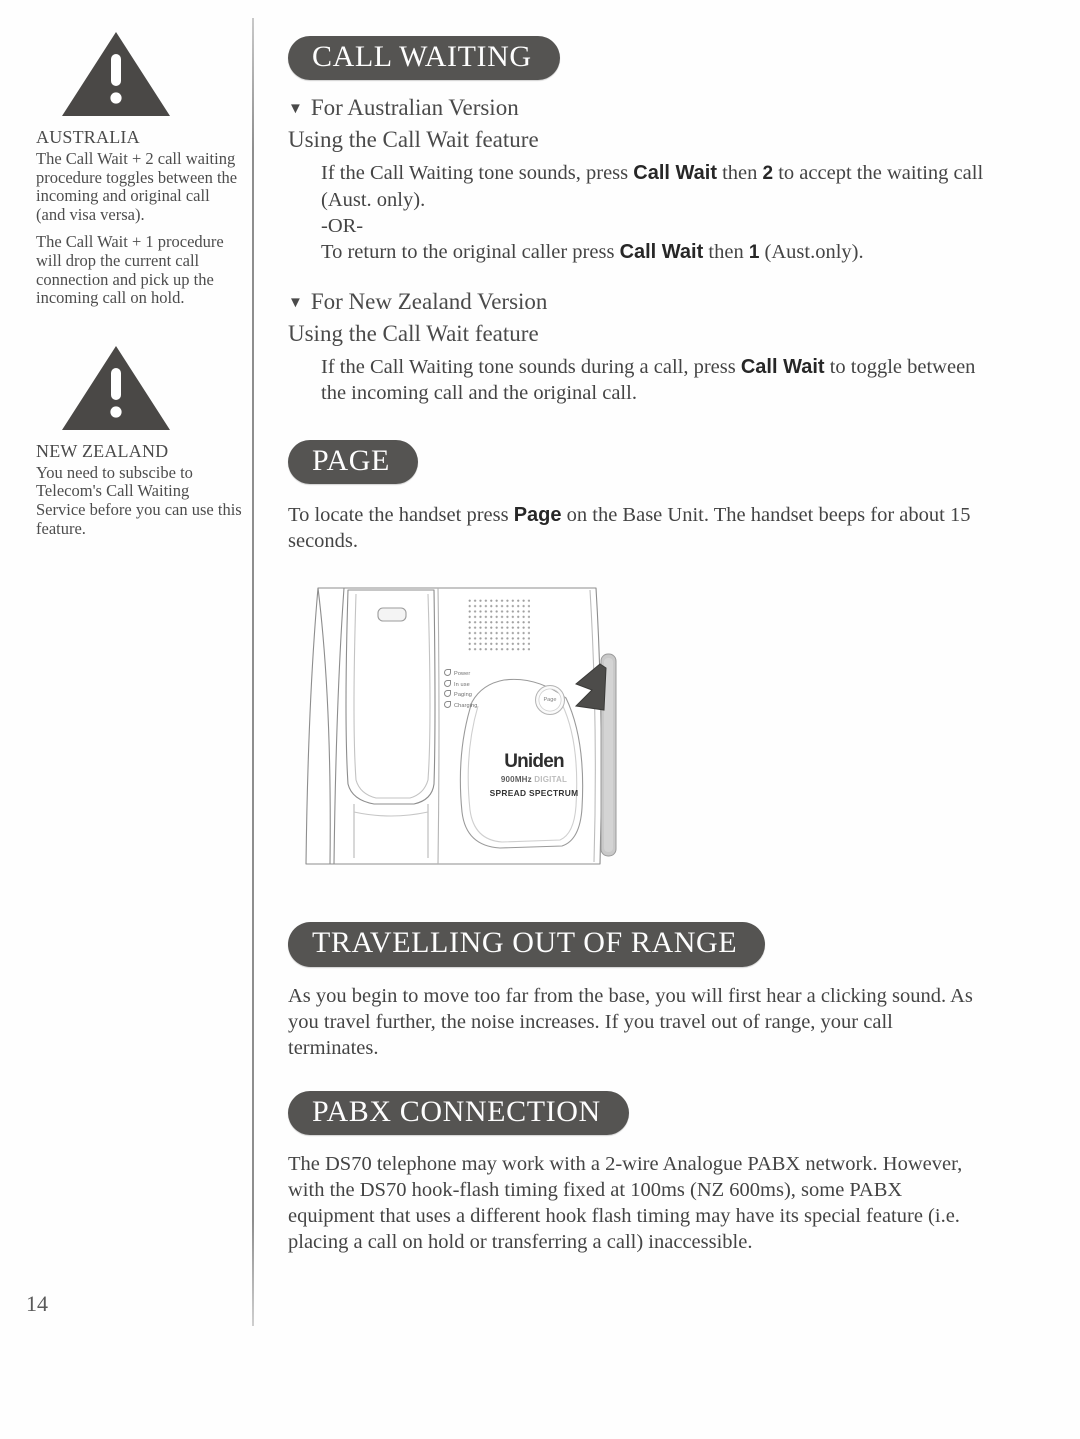 The width and height of the screenshot is (1080, 1439). I want to click on text-fragment: (Aust.only)., so click(811, 252).